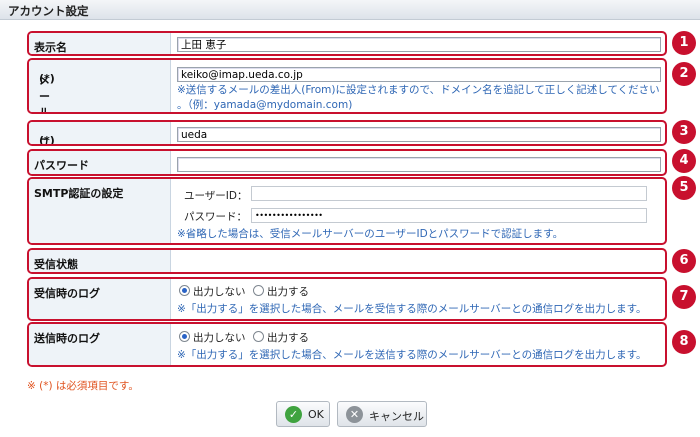 The width and height of the screenshot is (700, 437). Describe the element at coordinates (67, 338) in the screenshot. I see `send-log-label: 送信時のログ` at that location.